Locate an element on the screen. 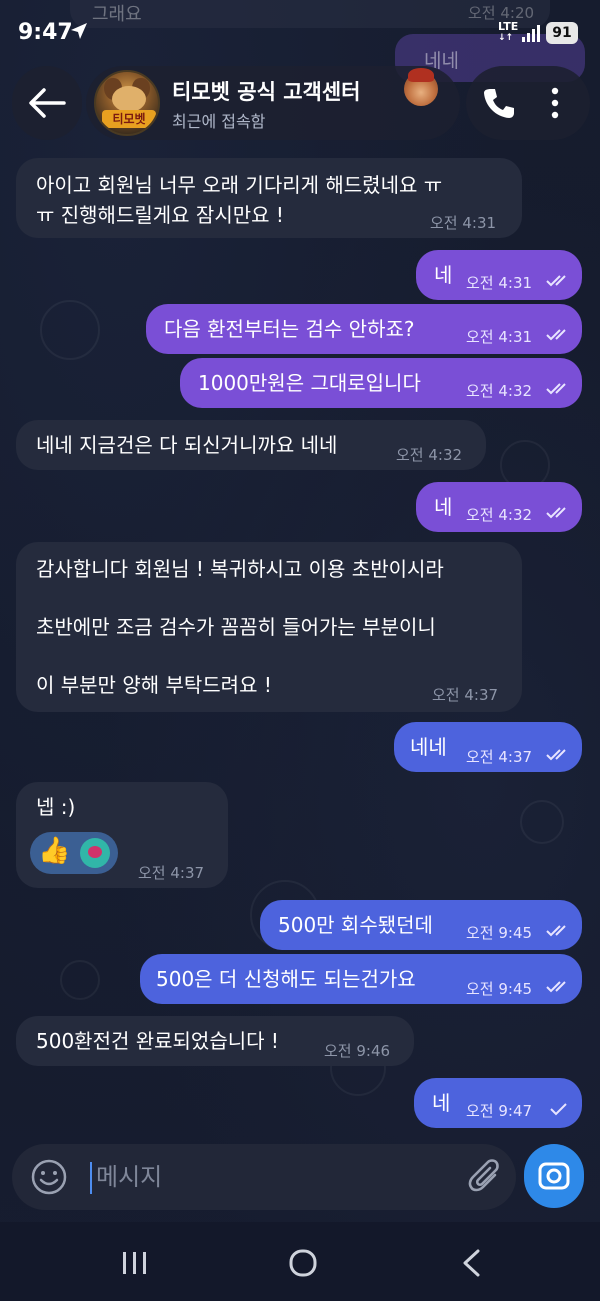  message-text: 500환전건 완료되었습니다 ! is located at coordinates (157, 1041).